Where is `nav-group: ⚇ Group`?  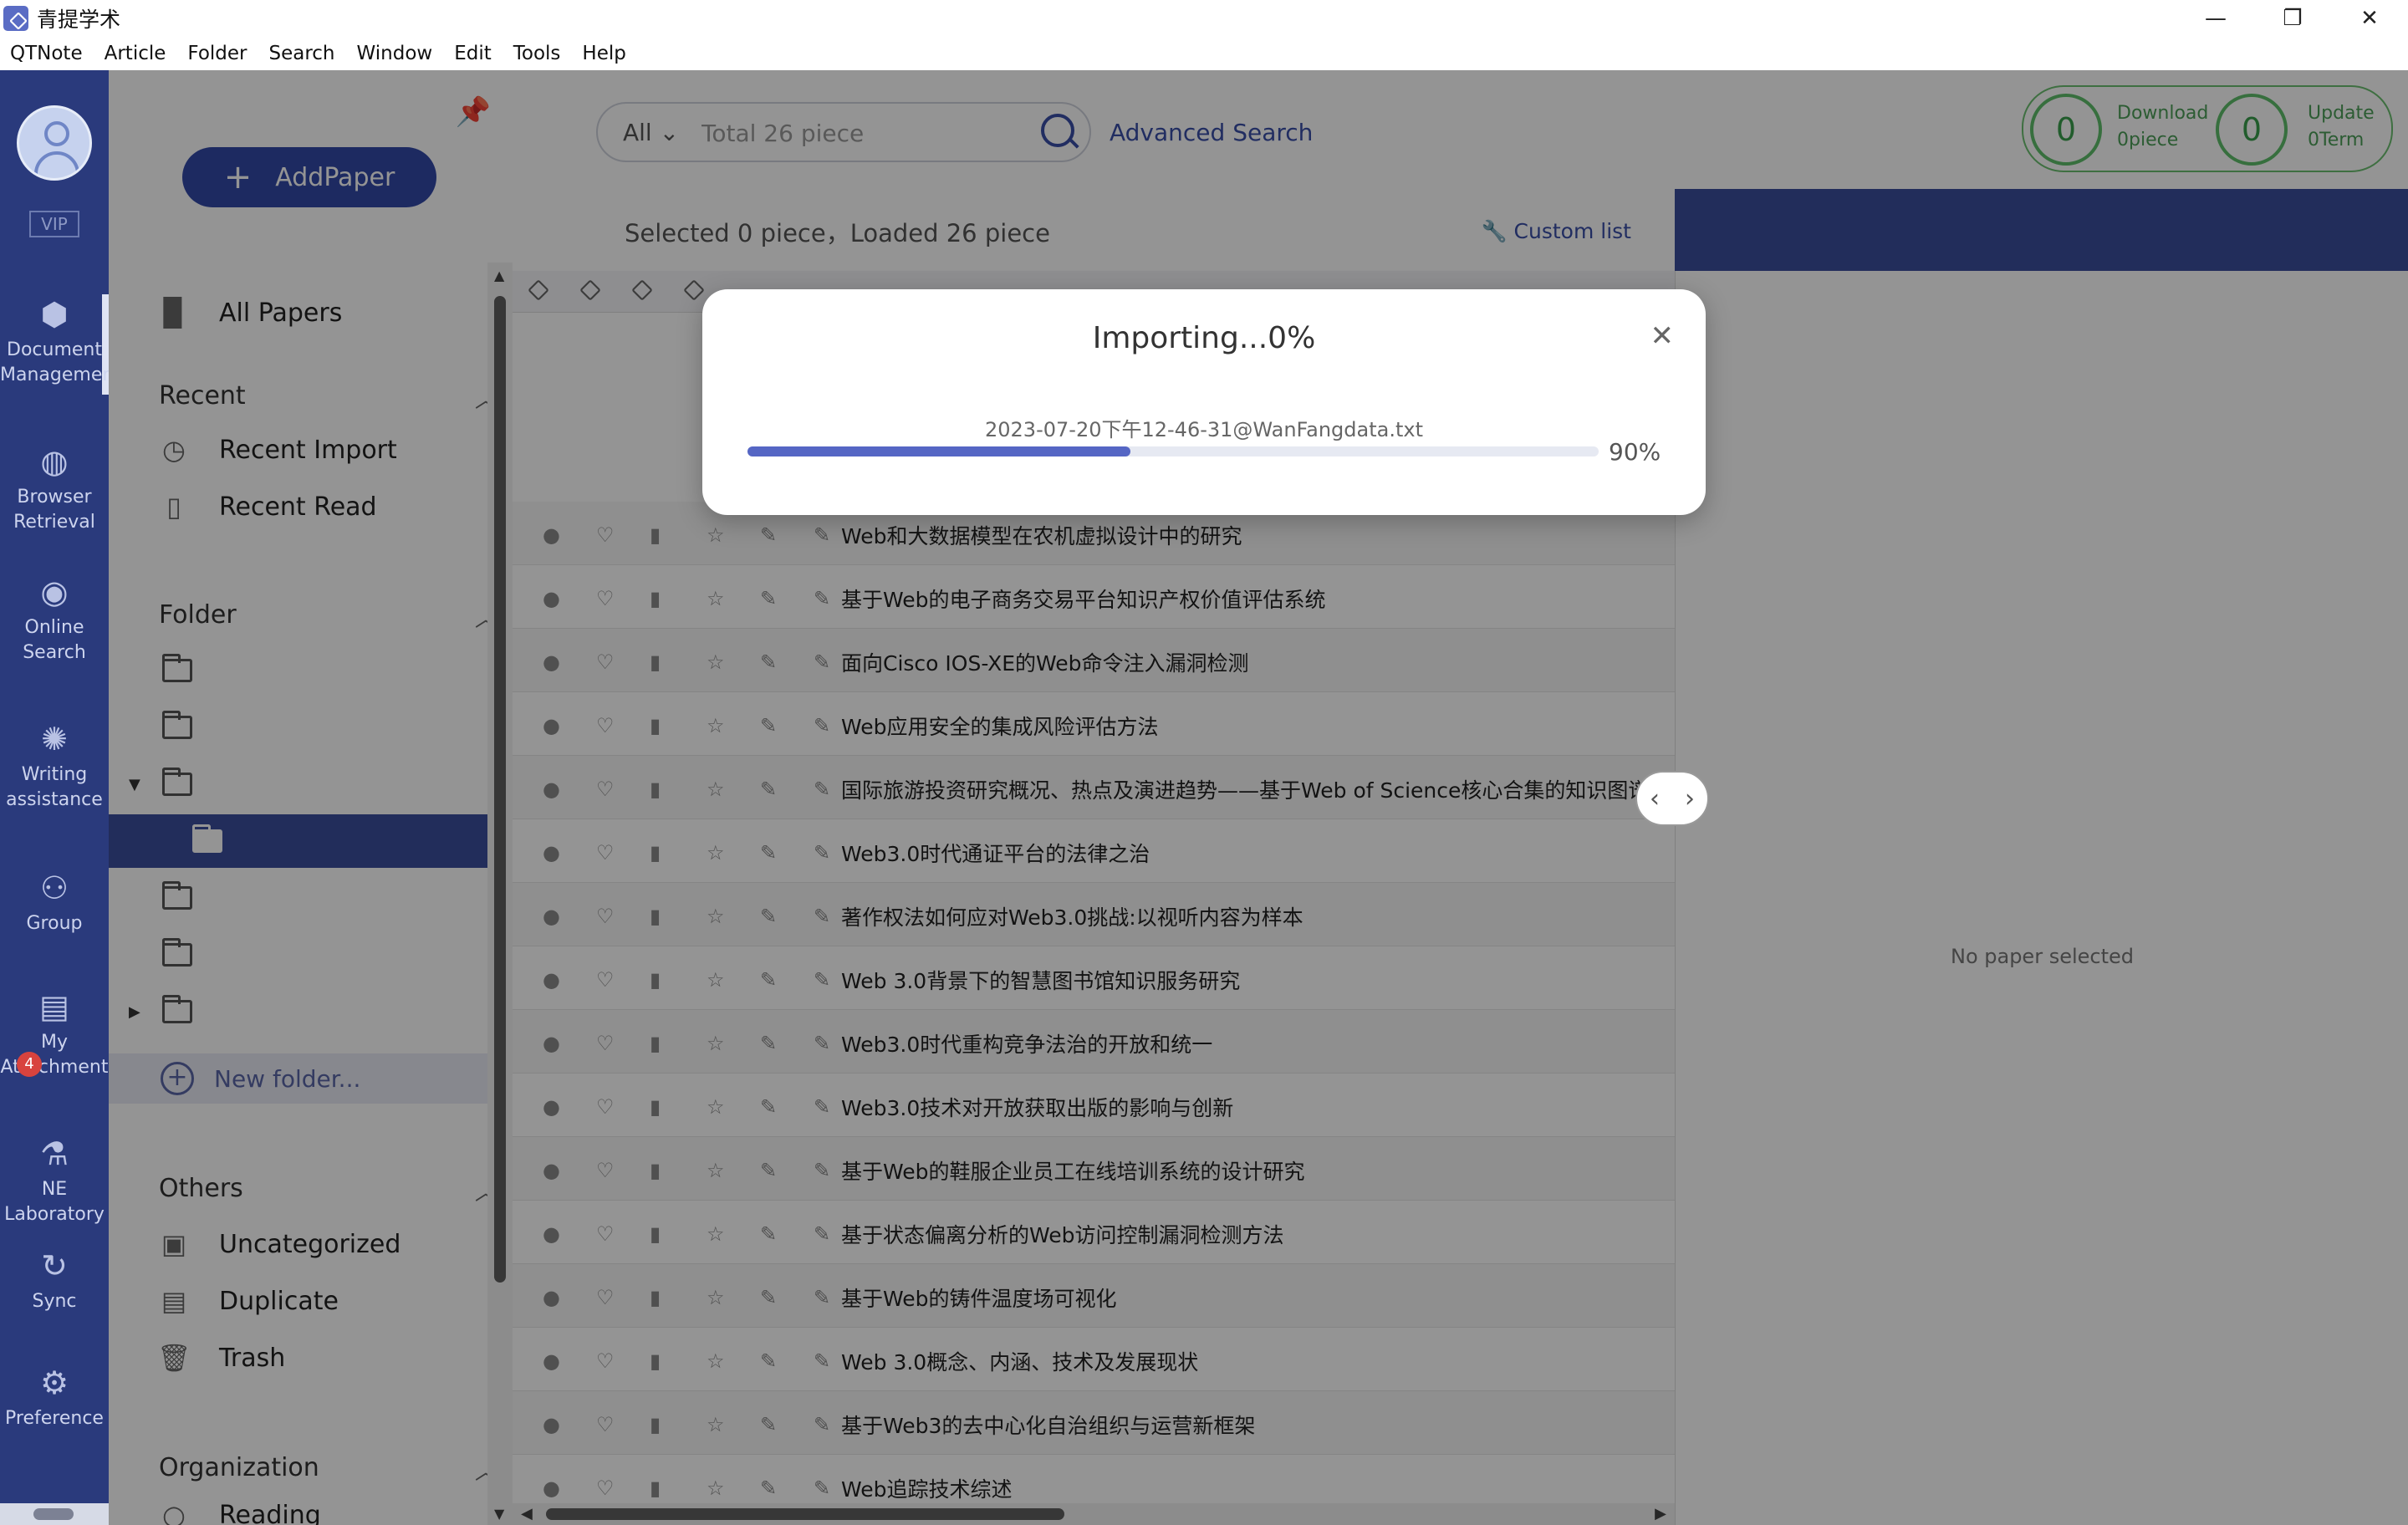
nav-group: ⚇ Group is located at coordinates (54, 903).